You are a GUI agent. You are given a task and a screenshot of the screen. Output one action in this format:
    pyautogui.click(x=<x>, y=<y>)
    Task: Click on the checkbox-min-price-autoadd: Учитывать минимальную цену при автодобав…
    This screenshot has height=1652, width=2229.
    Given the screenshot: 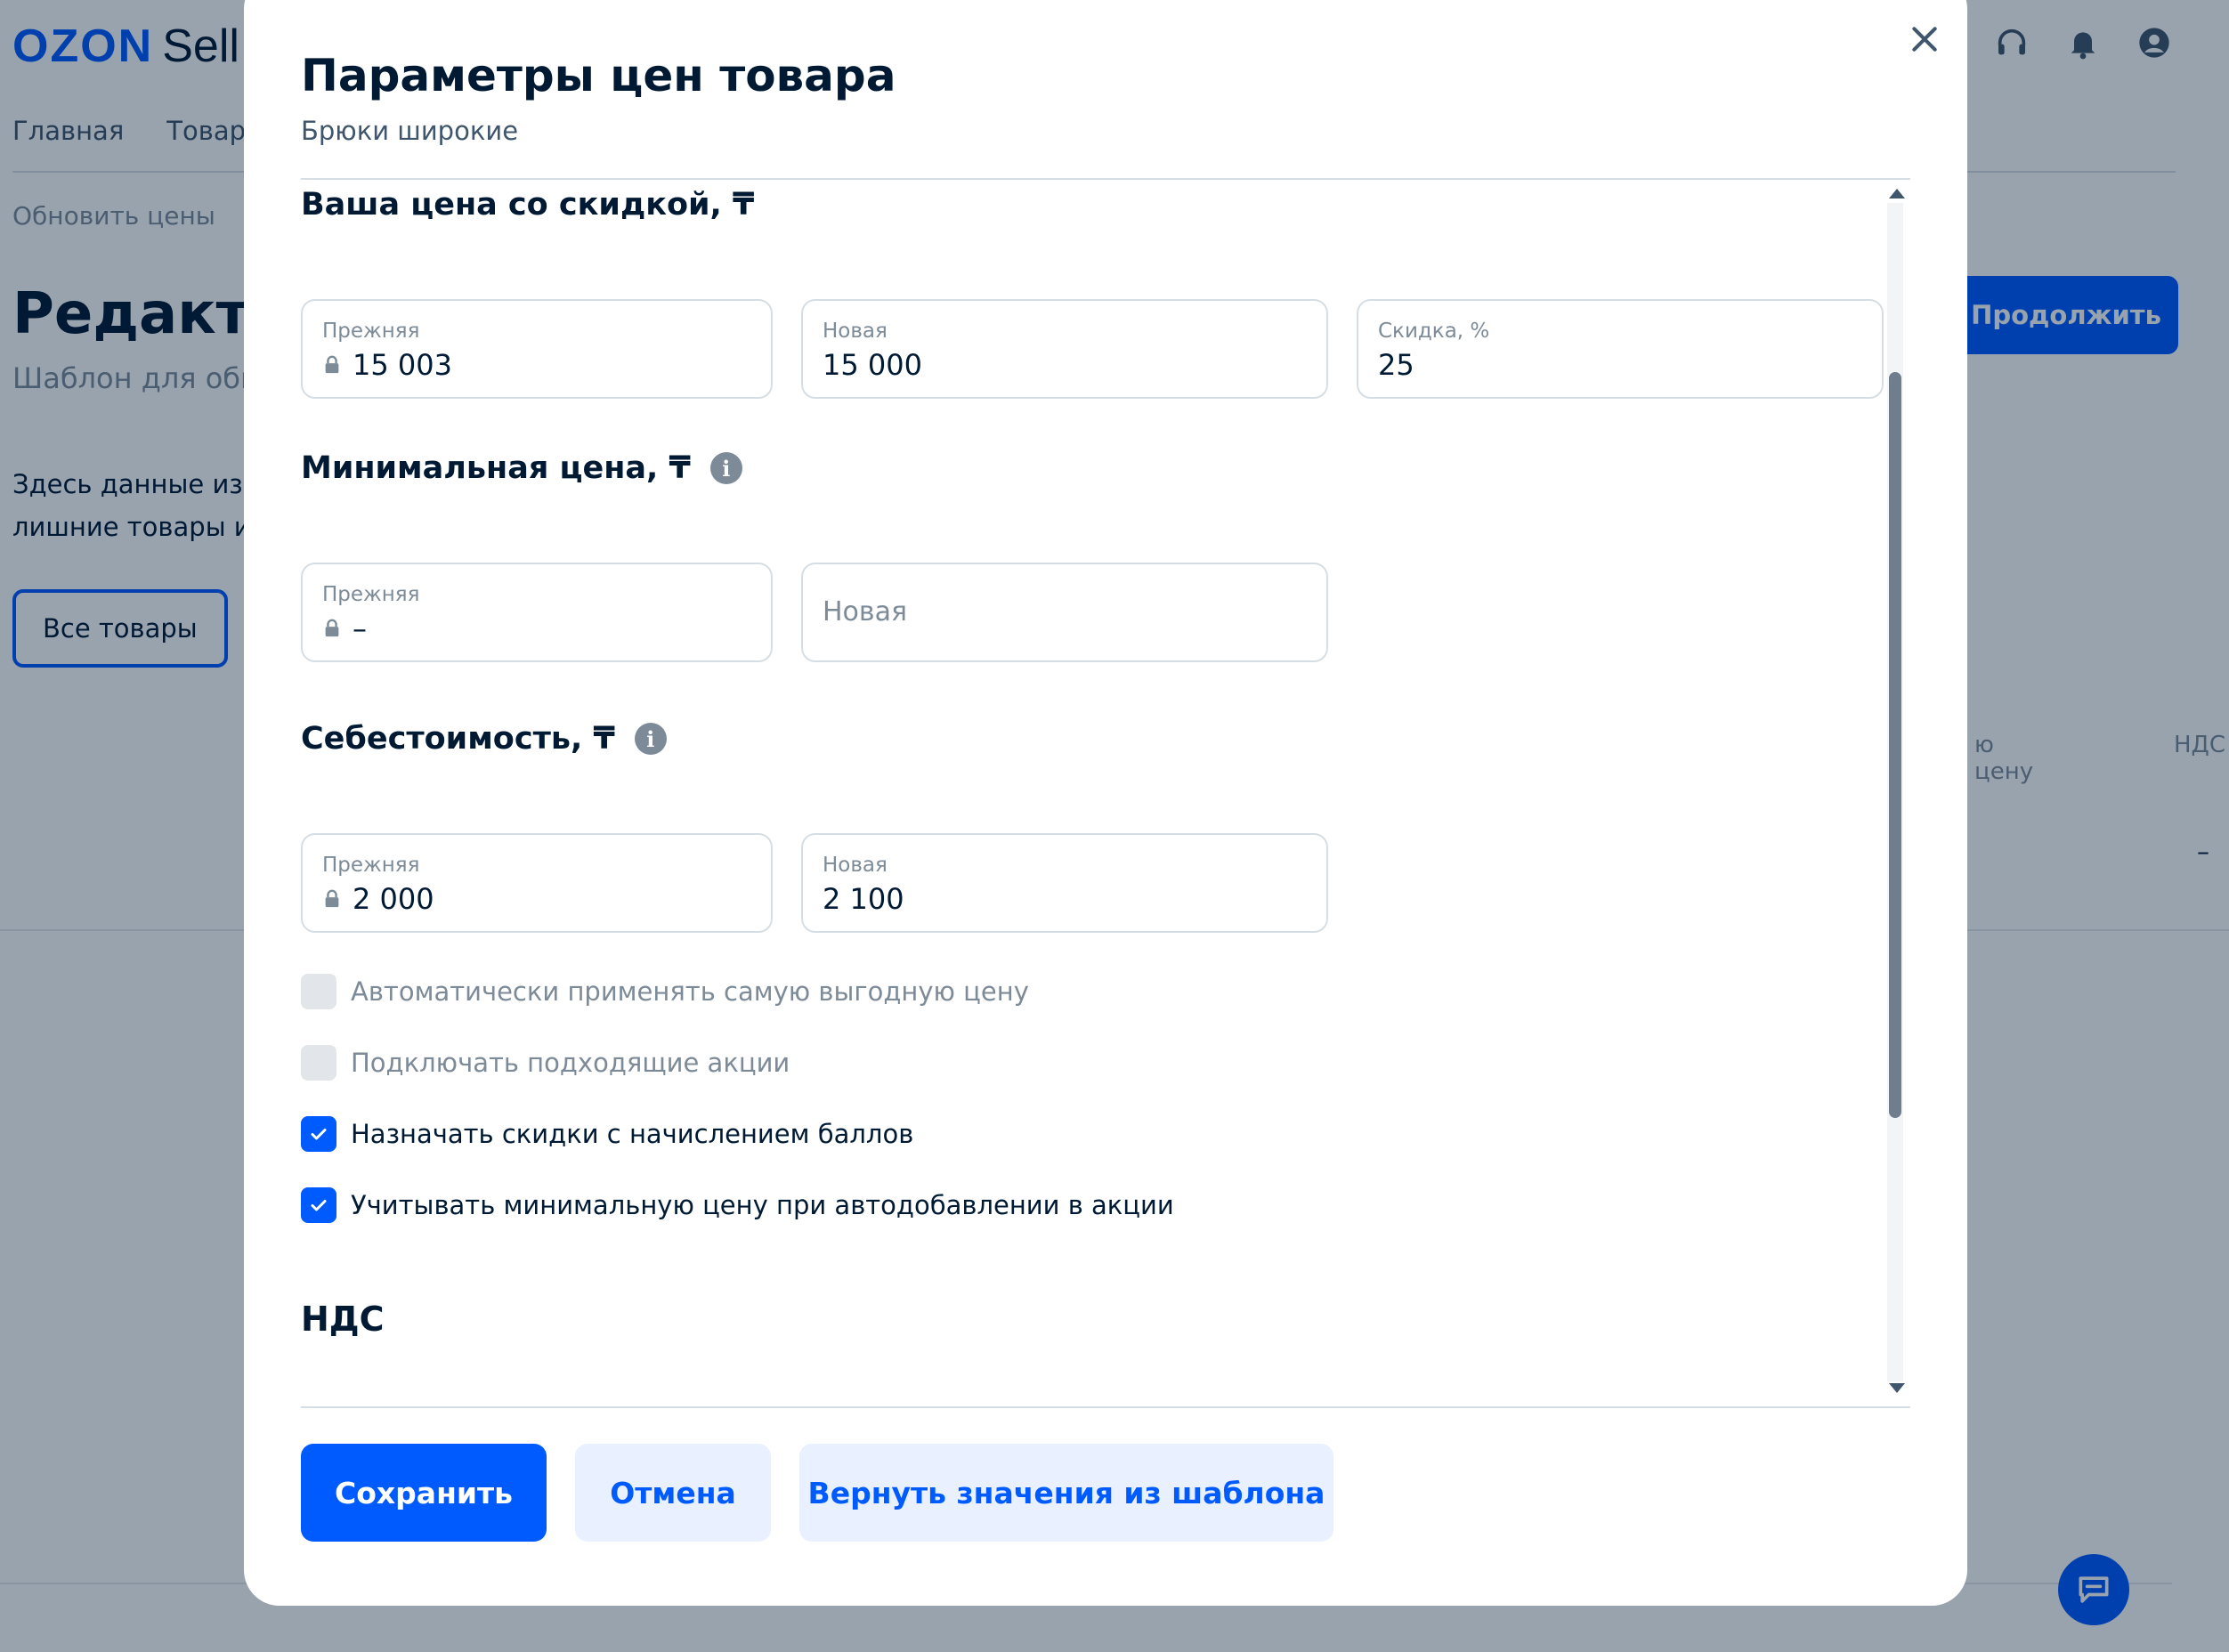 What is the action you would take?
    pyautogui.click(x=737, y=1205)
    